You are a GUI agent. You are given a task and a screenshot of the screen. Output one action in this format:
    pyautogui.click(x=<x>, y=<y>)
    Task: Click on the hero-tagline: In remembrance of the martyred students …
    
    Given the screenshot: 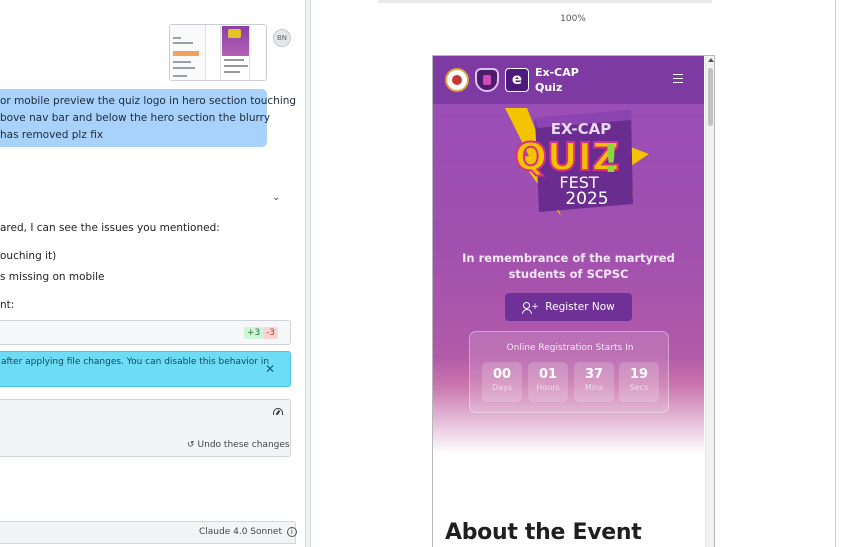 What is the action you would take?
    pyautogui.click(x=568, y=266)
    